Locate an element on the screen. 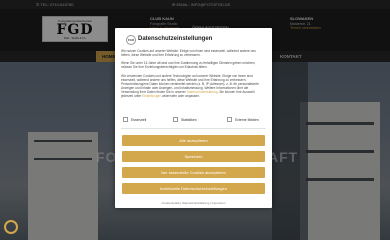 The width and height of the screenshot is (390, 240). divider is located at coordinates (193, 128).